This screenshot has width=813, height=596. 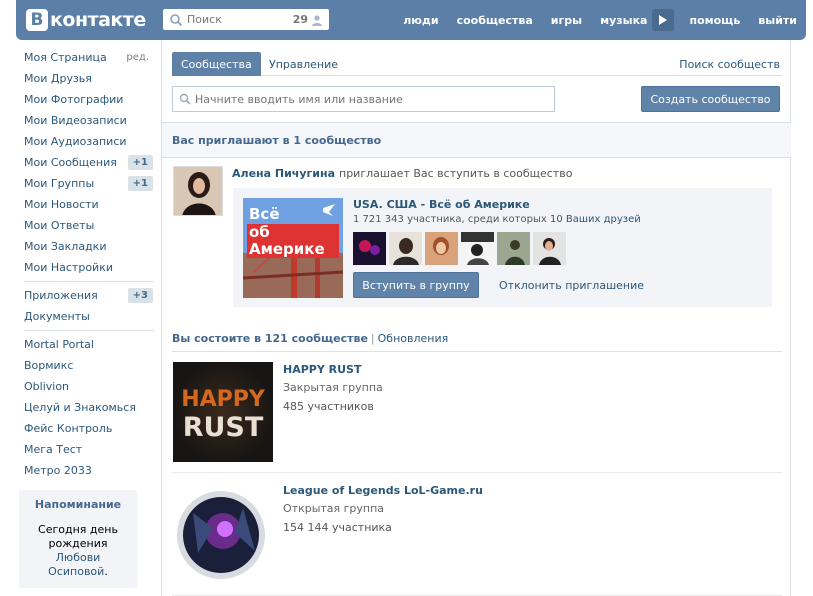 I want to click on sidebar-app-link: Метро 2033, so click(x=87, y=470).